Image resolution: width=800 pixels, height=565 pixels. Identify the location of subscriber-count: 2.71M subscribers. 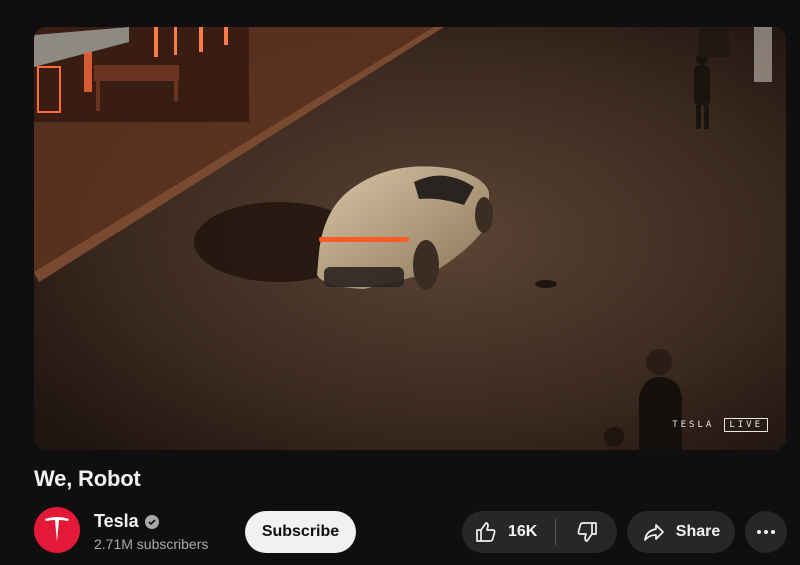
(151, 544).